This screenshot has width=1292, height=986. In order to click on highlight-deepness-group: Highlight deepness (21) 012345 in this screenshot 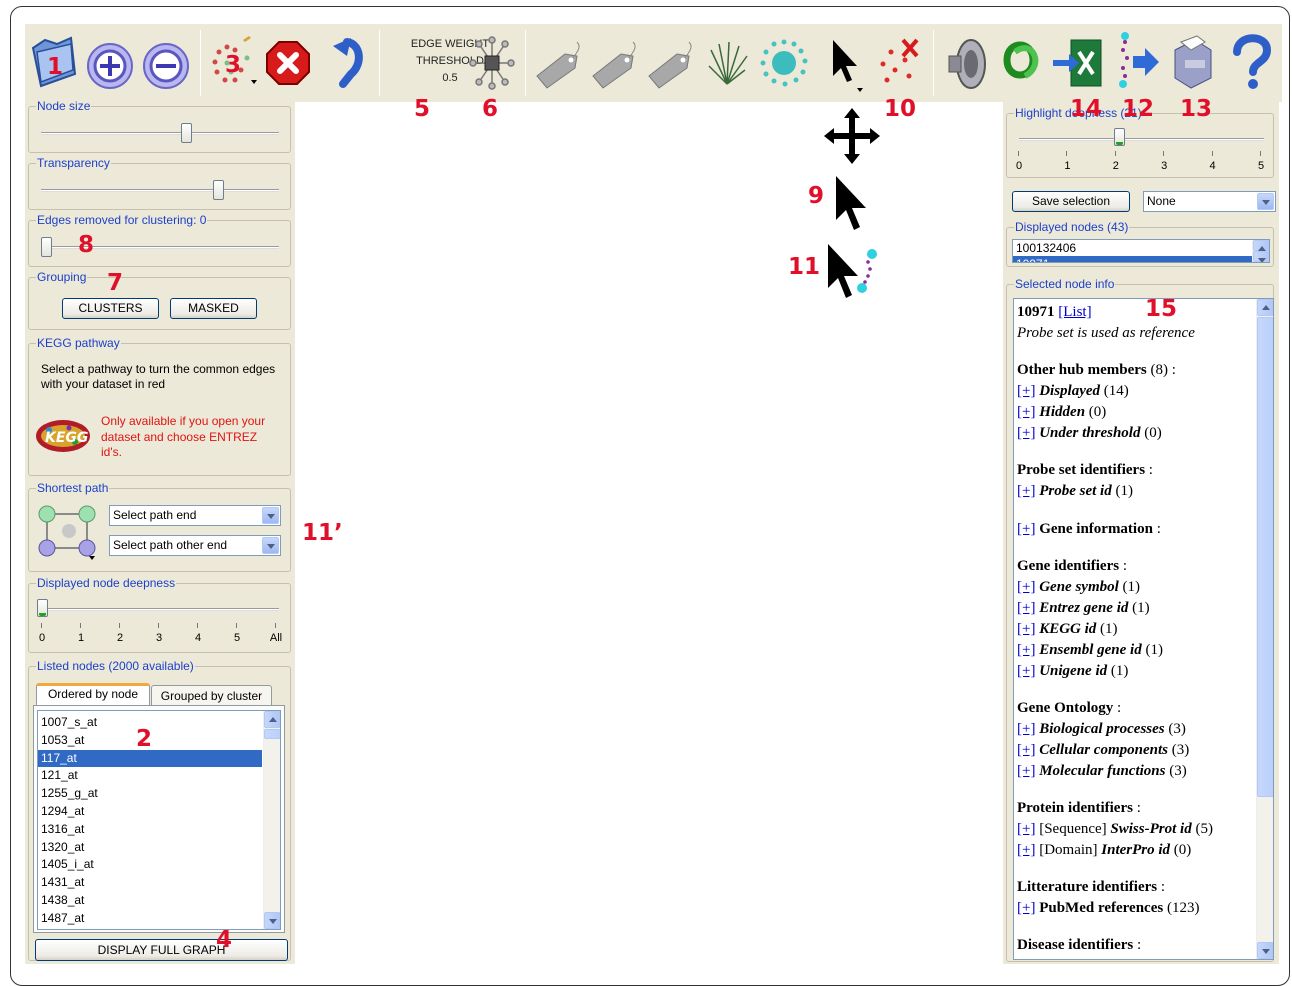, I will do `click(1140, 142)`.